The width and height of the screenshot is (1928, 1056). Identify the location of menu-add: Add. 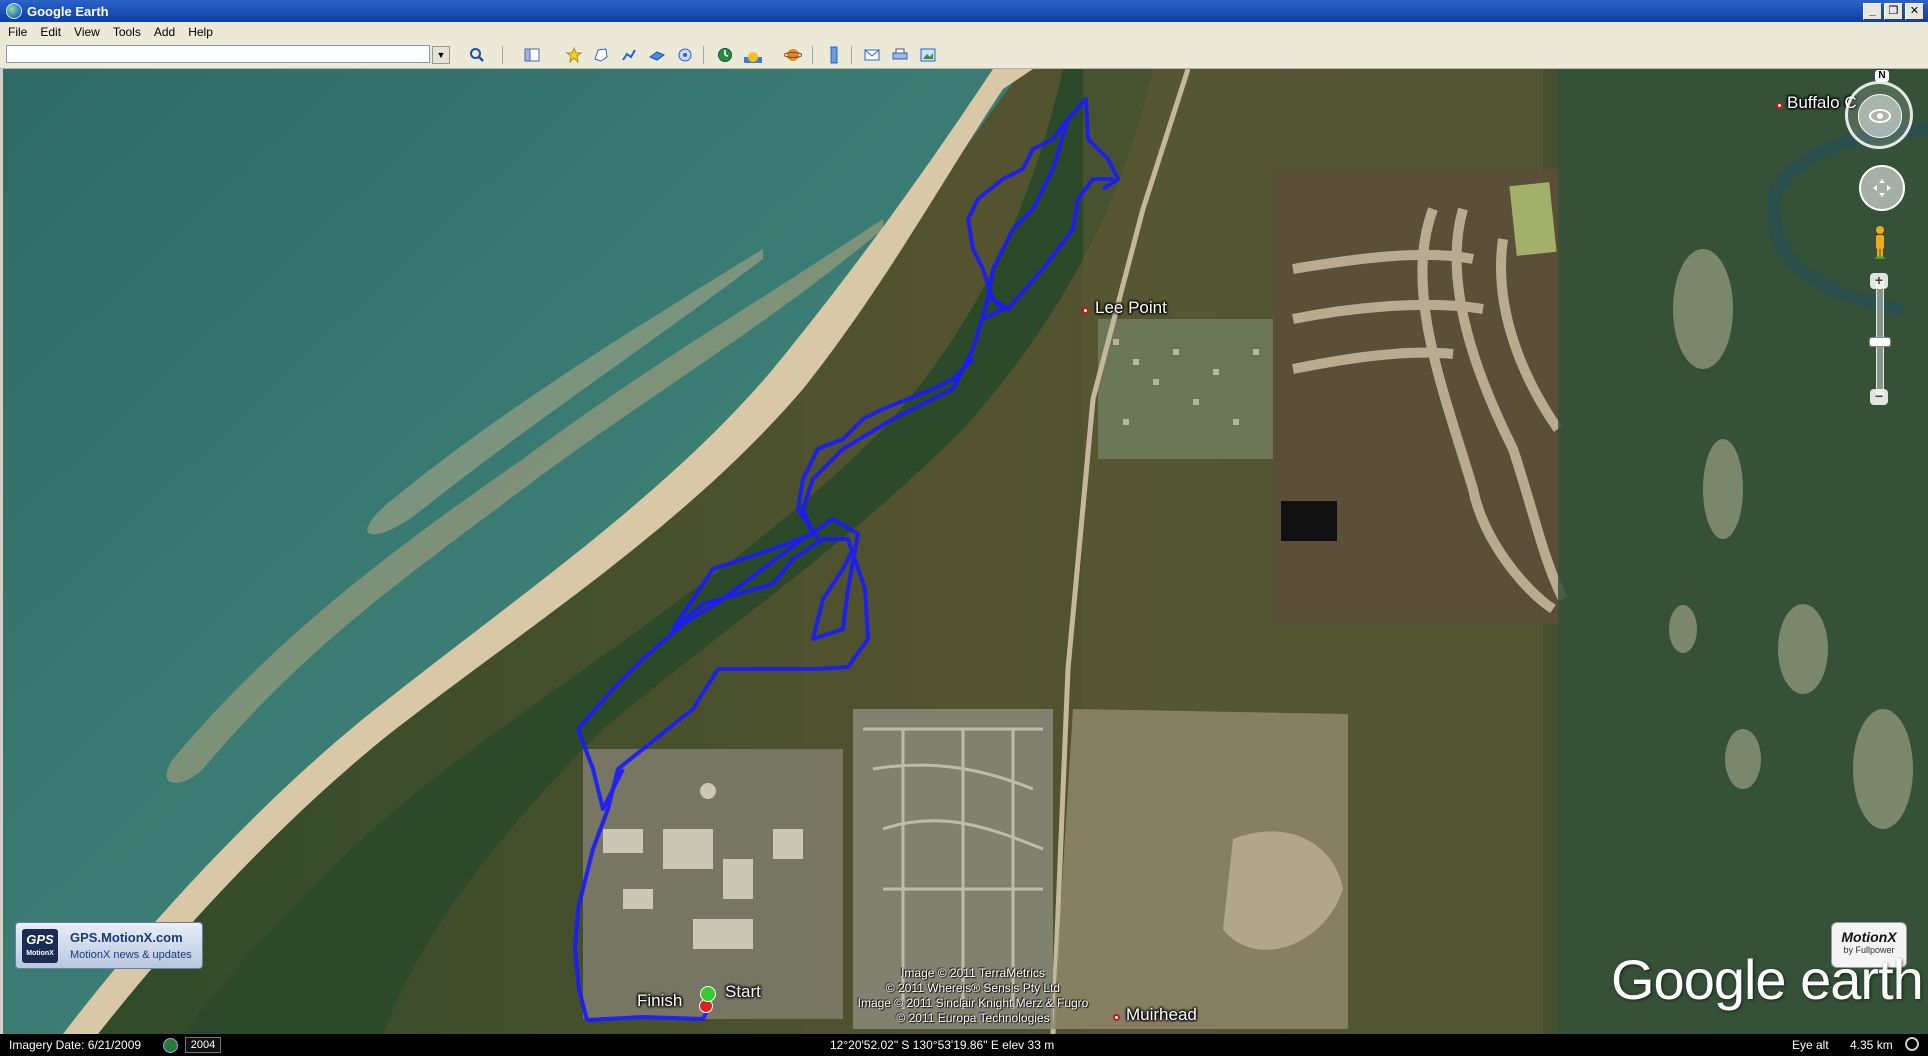
(163, 32).